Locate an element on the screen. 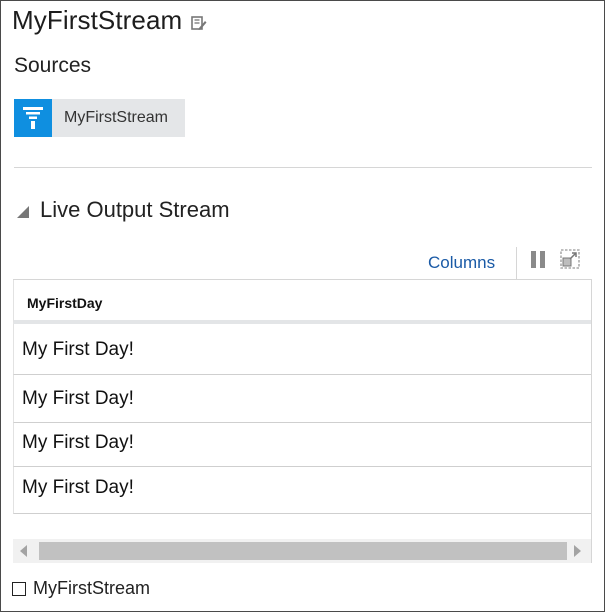 The height and width of the screenshot is (612, 605). toolbar-separator is located at coordinates (516, 263).